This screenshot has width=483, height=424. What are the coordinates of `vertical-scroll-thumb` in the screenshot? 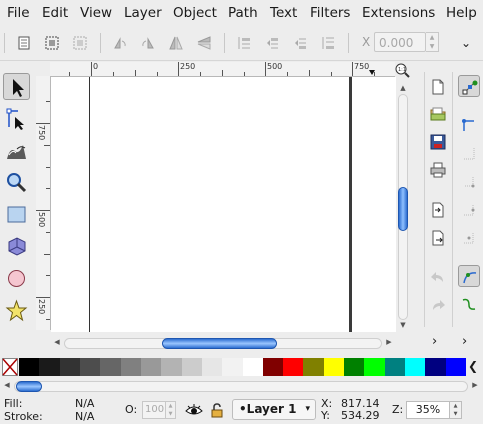 It's located at (403, 209).